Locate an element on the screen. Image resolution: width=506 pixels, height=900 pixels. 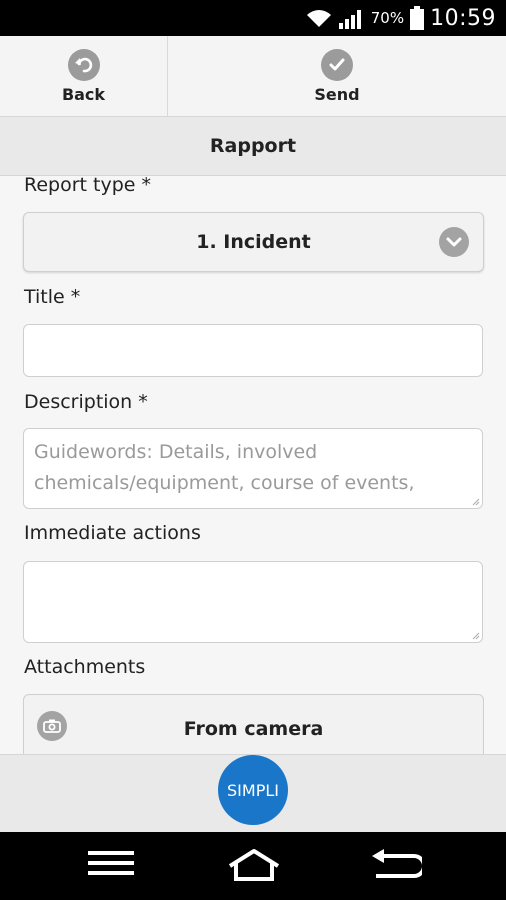
report-type-value: 1. Incident is located at coordinates (253, 242).